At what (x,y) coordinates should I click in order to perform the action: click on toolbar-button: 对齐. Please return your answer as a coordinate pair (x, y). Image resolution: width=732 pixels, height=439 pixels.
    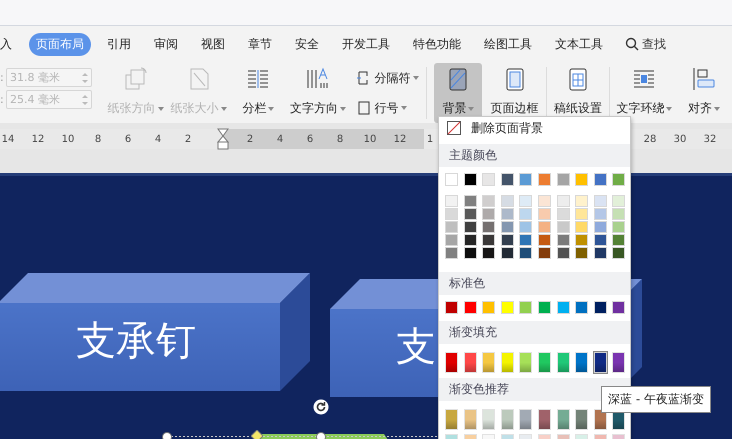
    Looking at the image, I should click on (704, 93).